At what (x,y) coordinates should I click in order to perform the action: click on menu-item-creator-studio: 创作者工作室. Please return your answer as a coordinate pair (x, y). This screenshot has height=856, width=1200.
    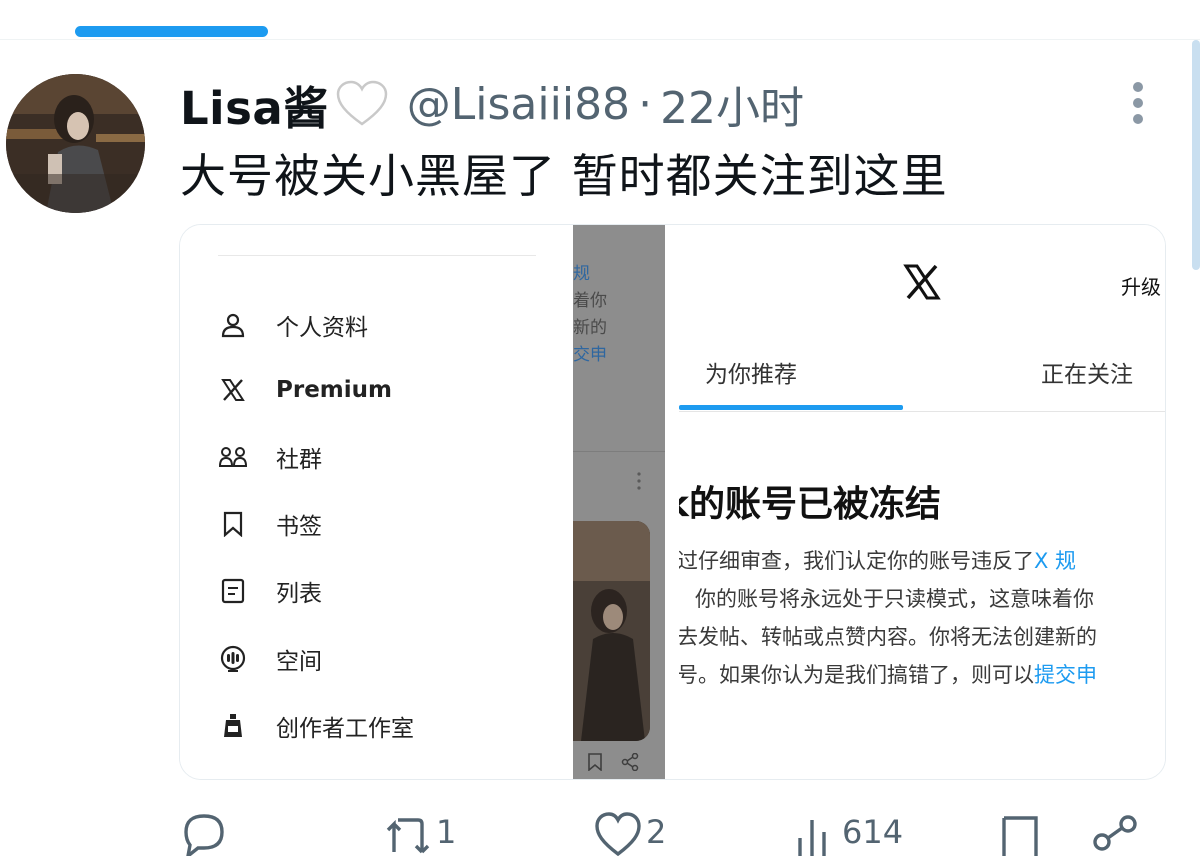
    Looking at the image, I should click on (316, 726).